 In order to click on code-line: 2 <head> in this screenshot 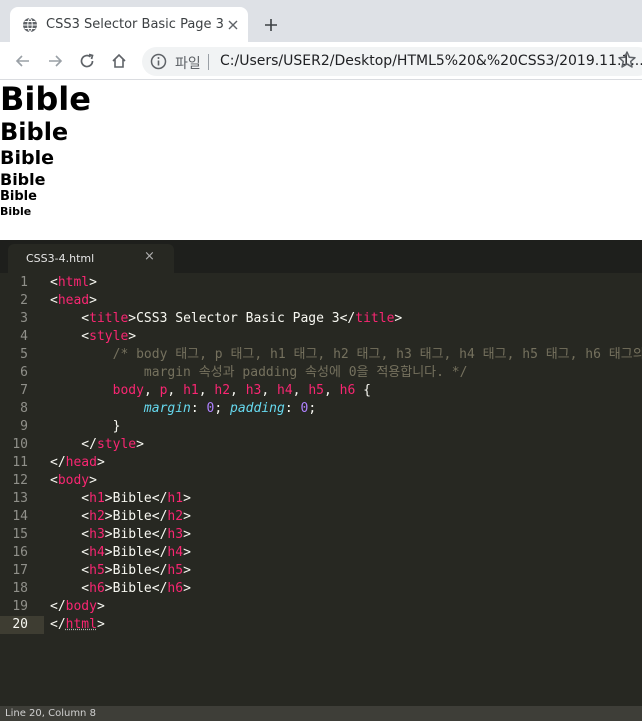, I will do `click(321, 301)`.